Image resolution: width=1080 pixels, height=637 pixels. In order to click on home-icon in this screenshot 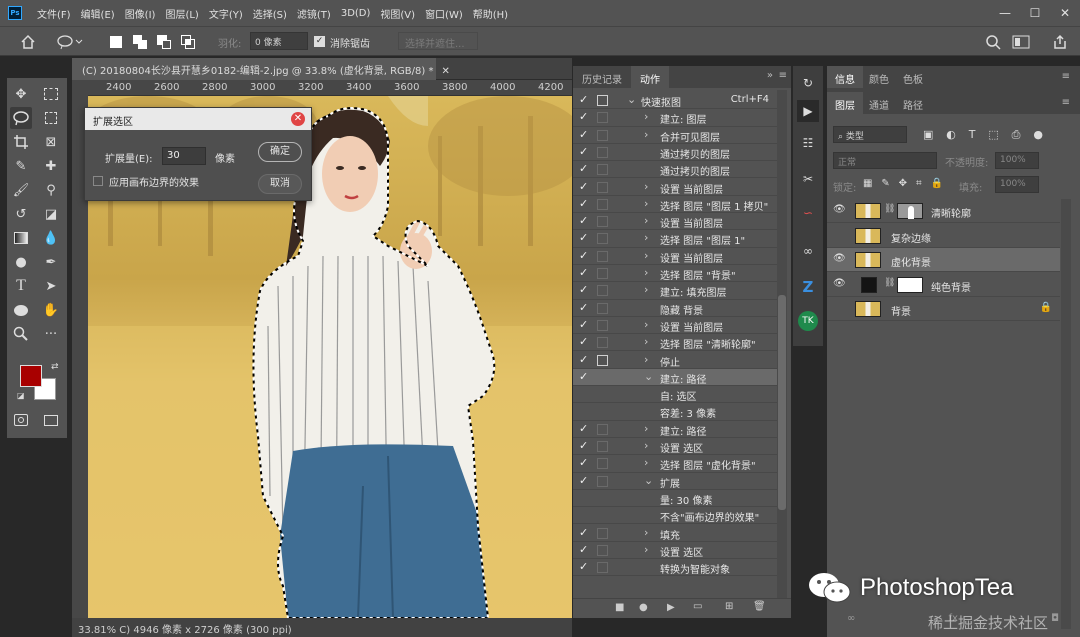, I will do `click(28, 42)`.